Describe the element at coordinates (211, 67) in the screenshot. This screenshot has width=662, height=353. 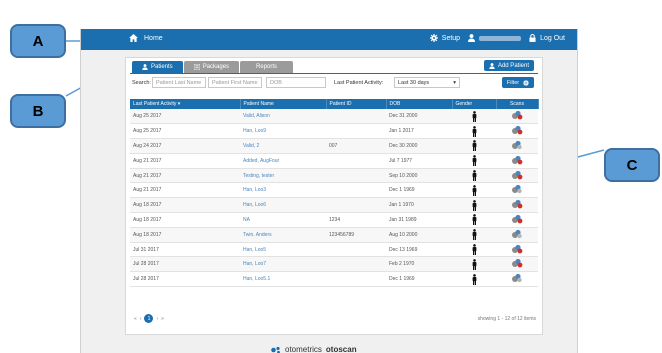
I see `tab-packages: Packages` at that location.